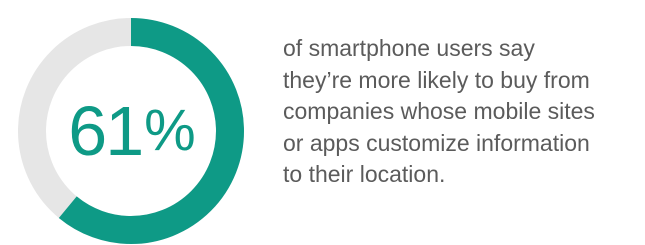  Describe the element at coordinates (439, 111) in the screenshot. I see `description-line: companies whose mobile sites` at that location.